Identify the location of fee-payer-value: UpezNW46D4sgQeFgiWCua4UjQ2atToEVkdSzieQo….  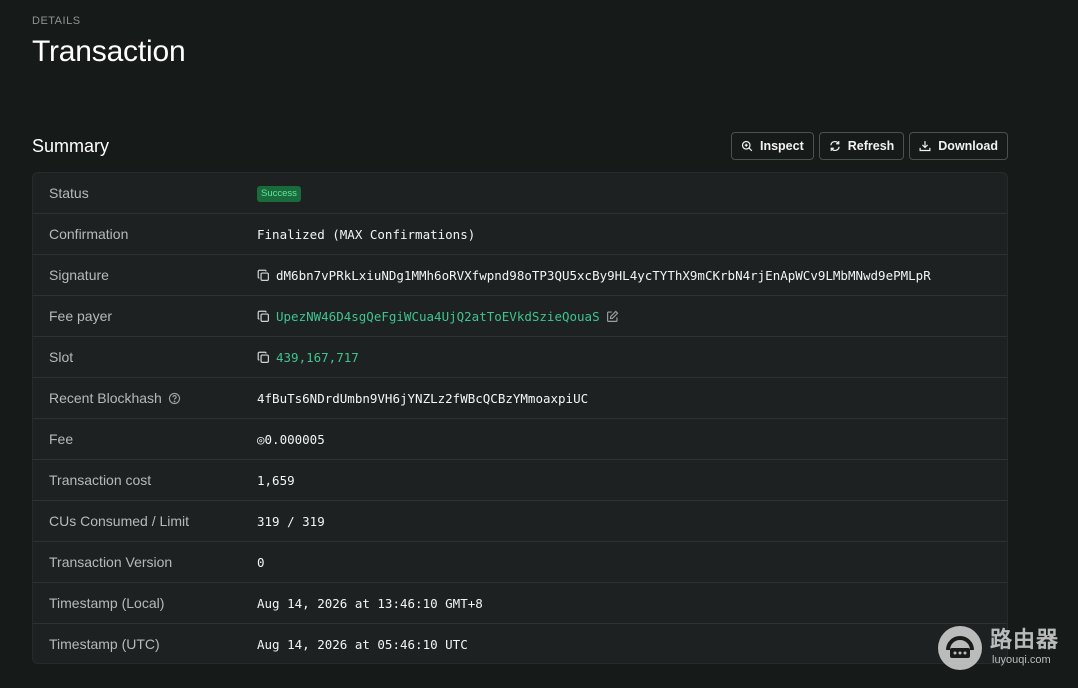
(438, 316).